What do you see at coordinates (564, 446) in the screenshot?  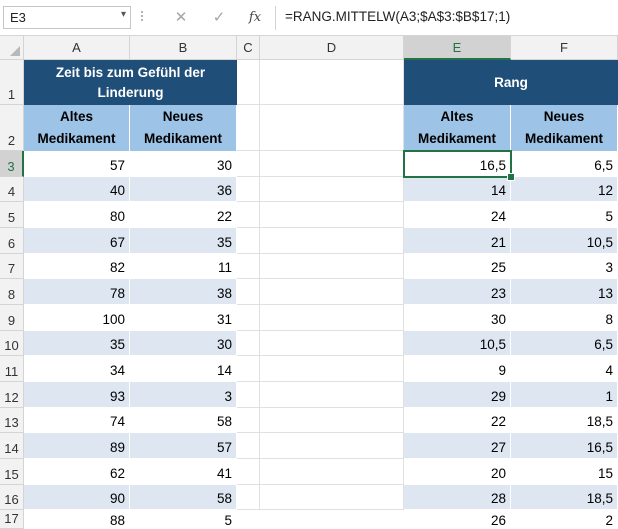 I see `cell-f14: 16,5` at bounding box center [564, 446].